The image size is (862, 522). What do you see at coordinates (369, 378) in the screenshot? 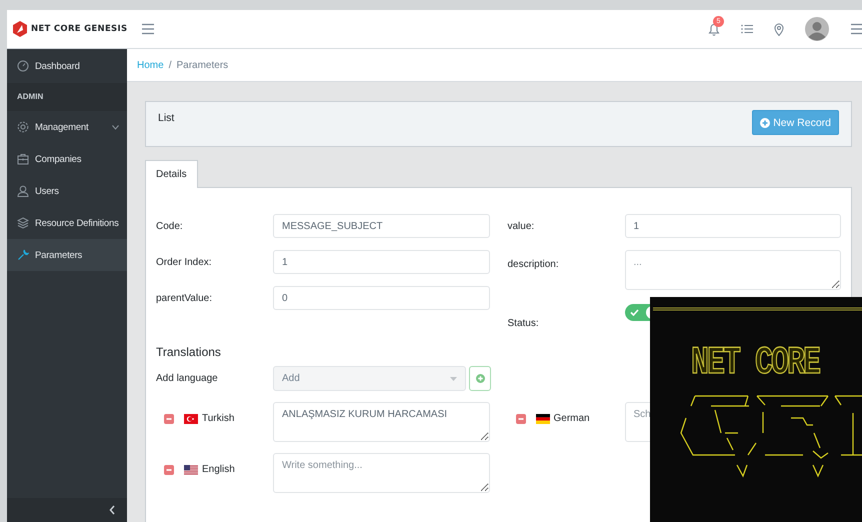
I see `language-select: Add` at bounding box center [369, 378].